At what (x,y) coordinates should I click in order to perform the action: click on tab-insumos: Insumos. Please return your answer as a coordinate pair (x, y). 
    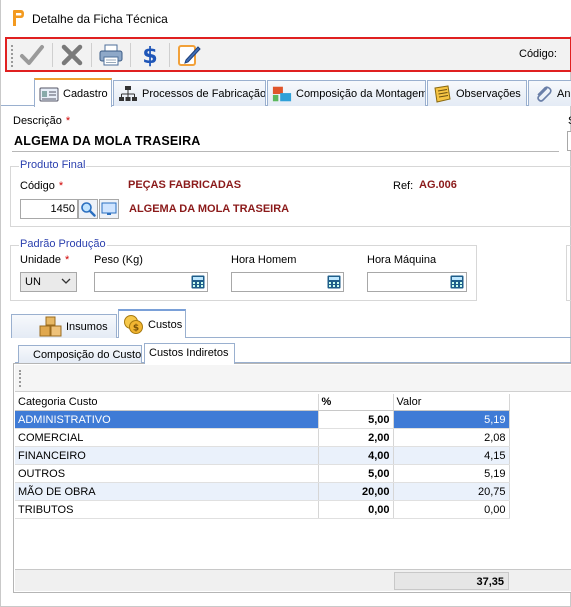
    Looking at the image, I should click on (64, 326).